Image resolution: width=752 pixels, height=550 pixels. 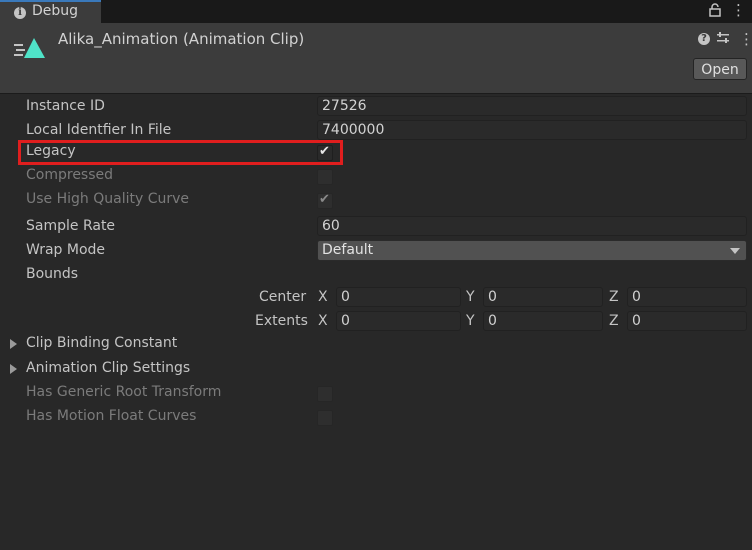 I want to click on extents-label: Extents, so click(x=281, y=321).